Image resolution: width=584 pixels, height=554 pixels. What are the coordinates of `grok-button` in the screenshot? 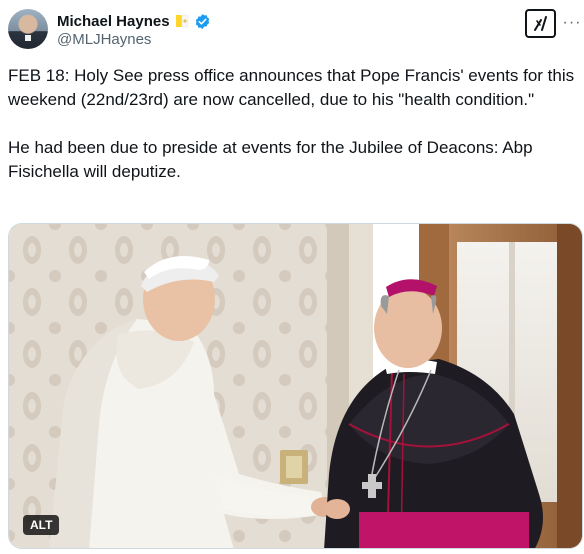 It's located at (540, 23).